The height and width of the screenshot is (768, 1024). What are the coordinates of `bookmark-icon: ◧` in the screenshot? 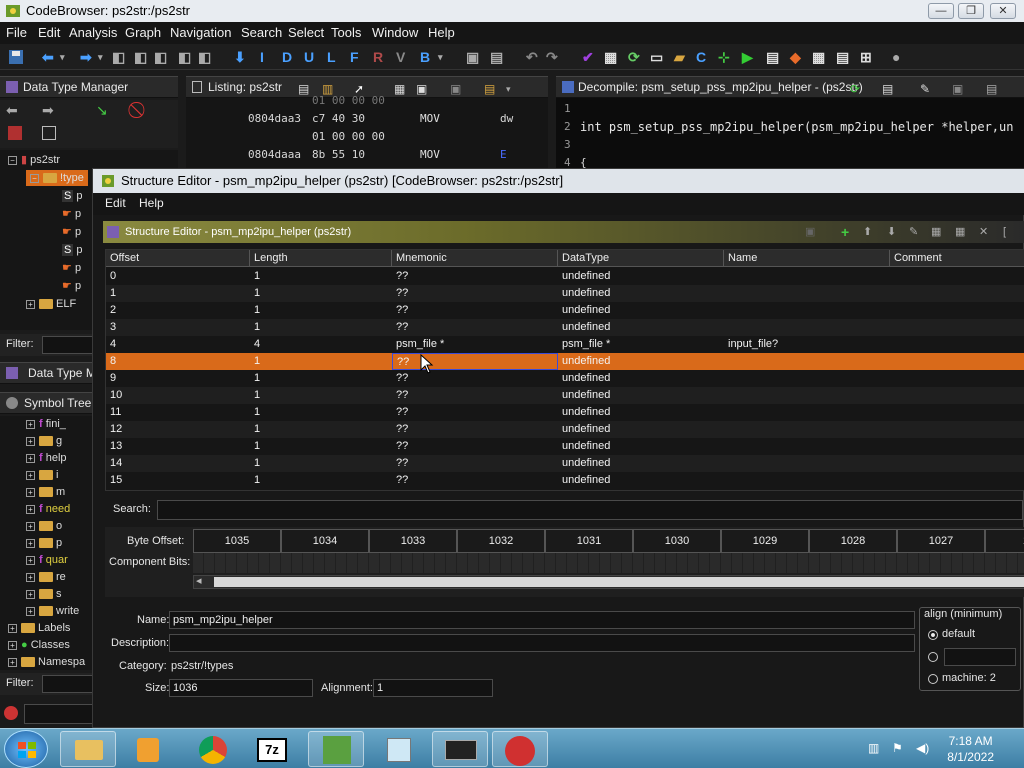 It's located at (140, 57).